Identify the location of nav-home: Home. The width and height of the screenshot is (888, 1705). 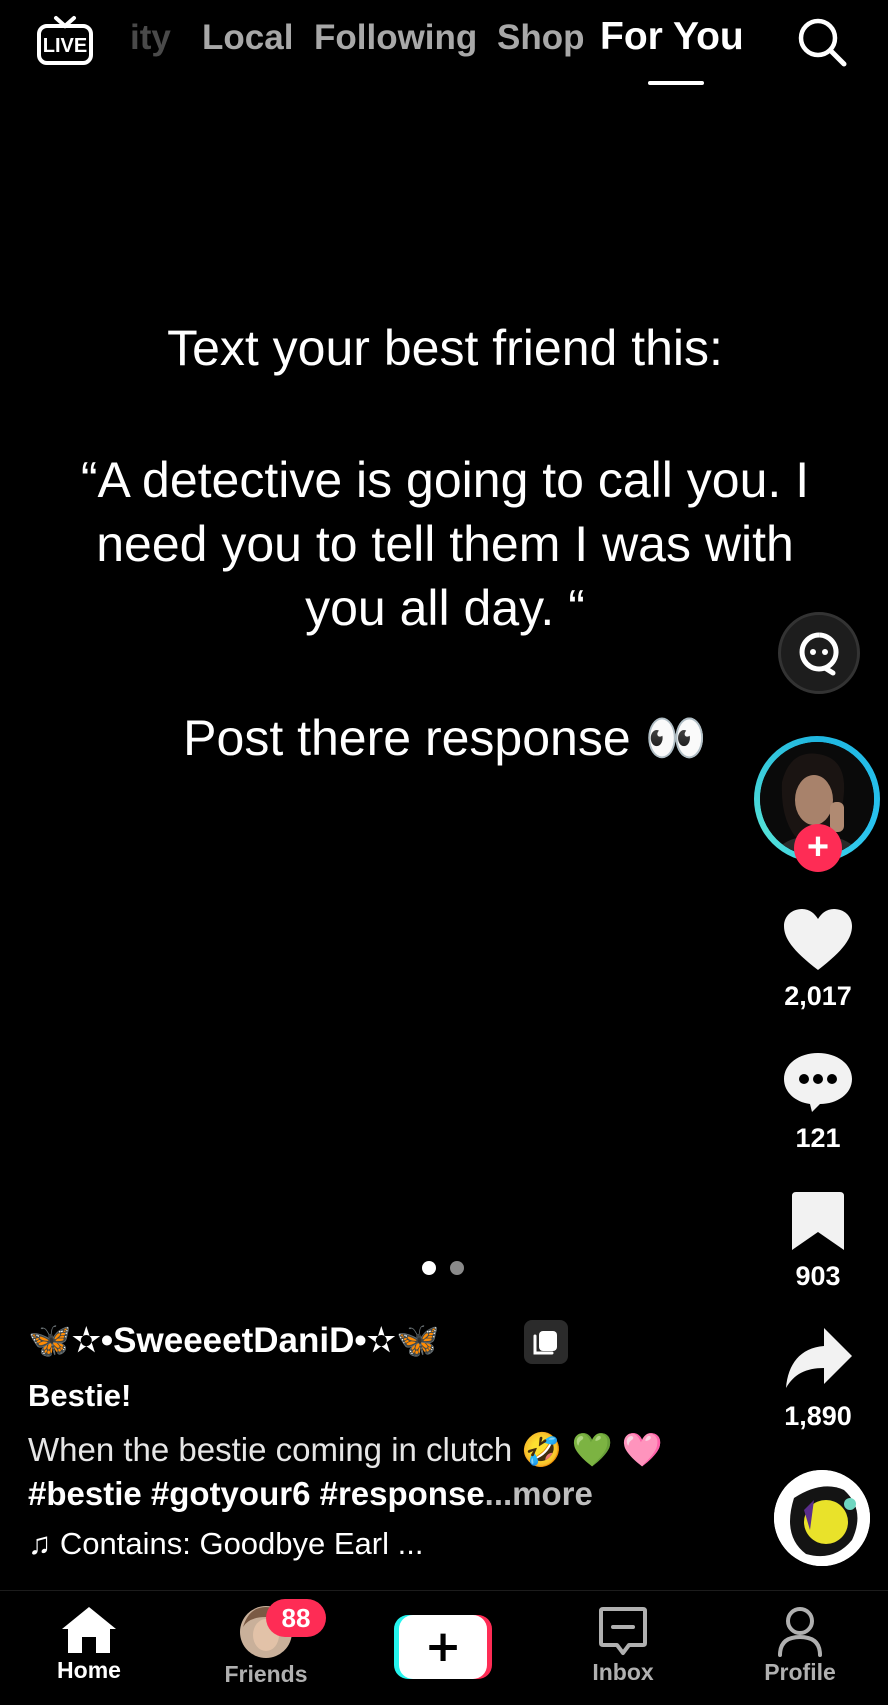
(89, 1644).